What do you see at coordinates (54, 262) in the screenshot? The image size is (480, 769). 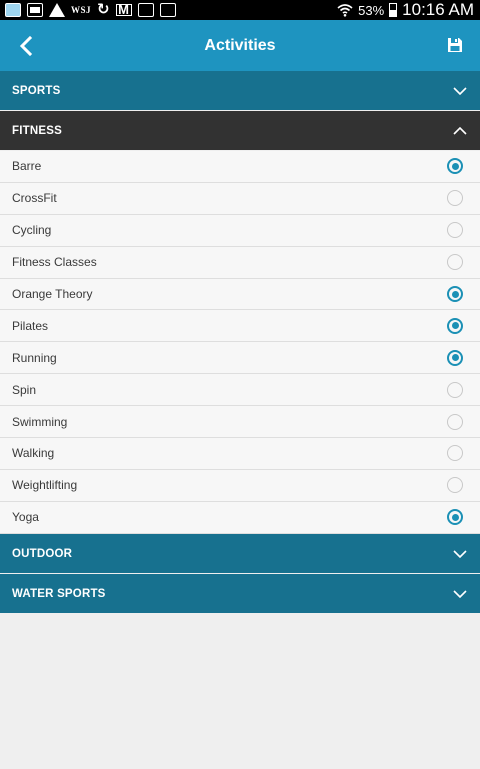 I see `activity-label: Fitness Classes` at bounding box center [54, 262].